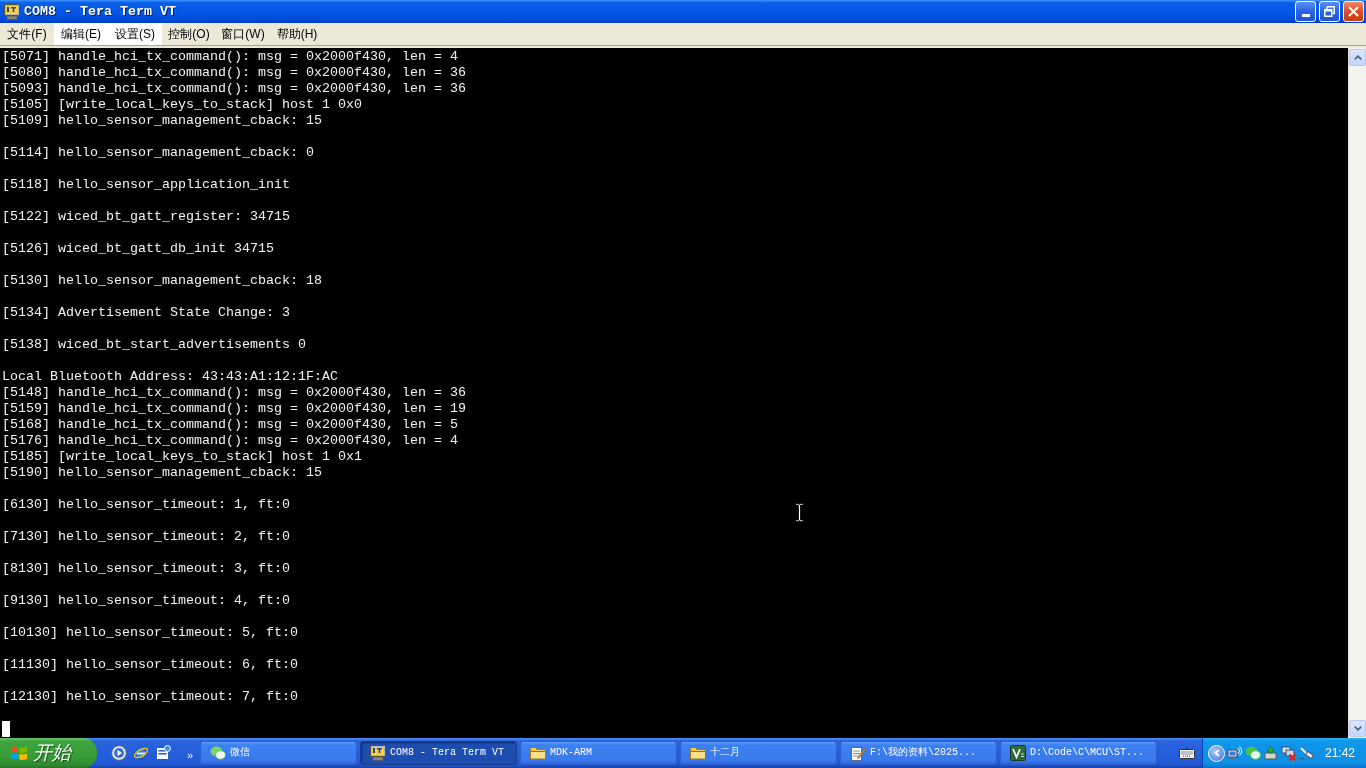  What do you see at coordinates (162, 281) in the screenshot?
I see `log-line: [5130] hello_sensor_management_cback: 18` at bounding box center [162, 281].